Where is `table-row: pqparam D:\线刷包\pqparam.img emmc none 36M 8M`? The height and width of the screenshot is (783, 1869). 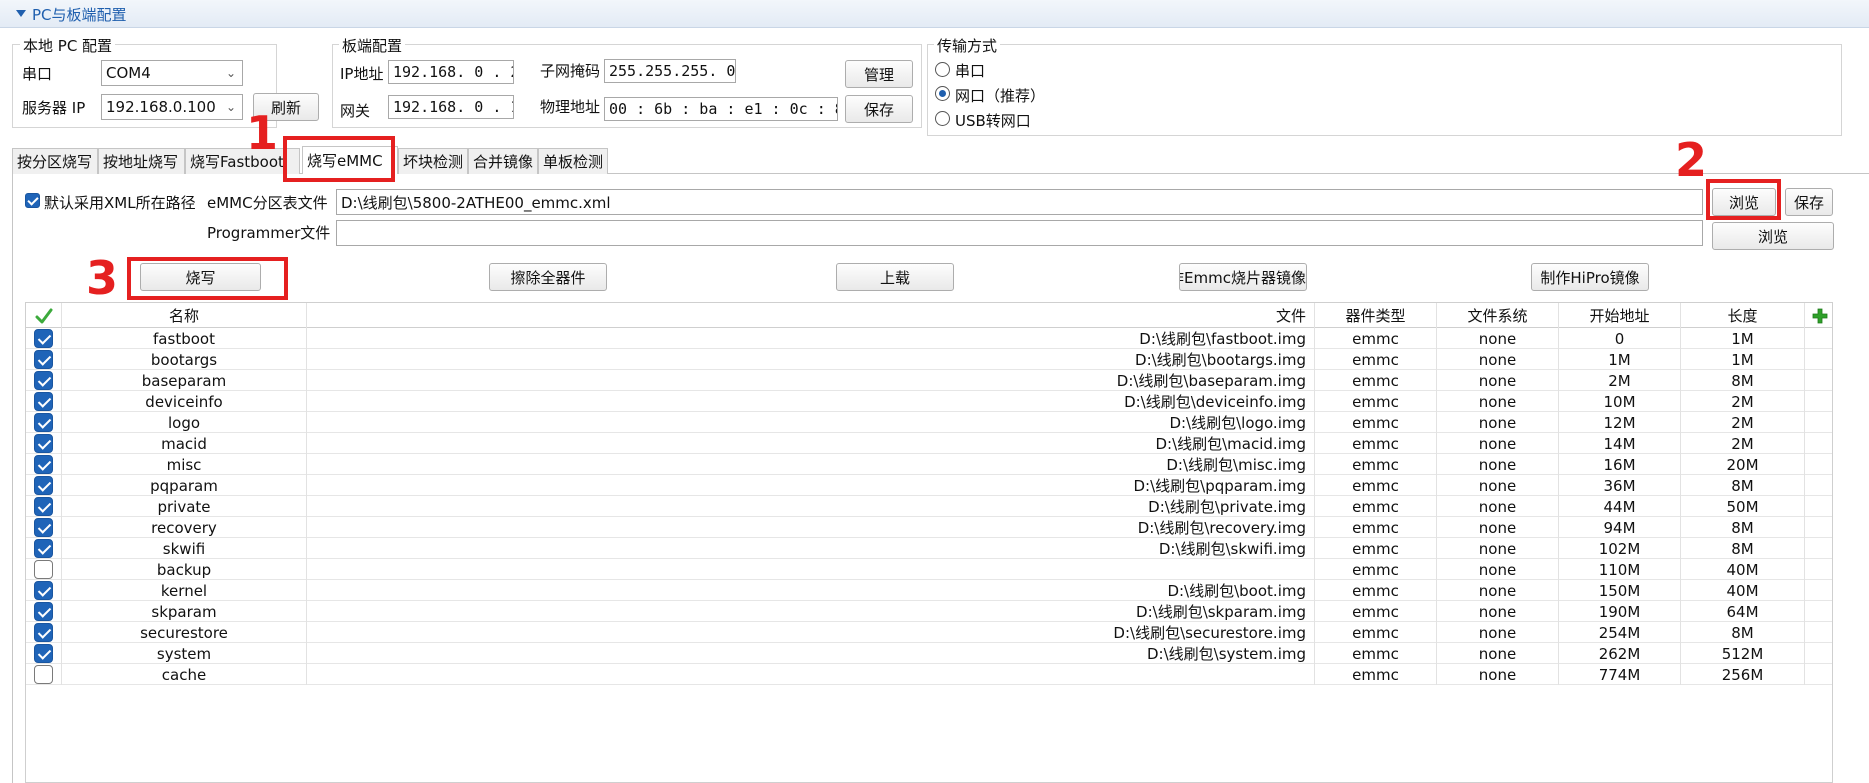 table-row: pqparam D:\线刷包\pqparam.img emmc none 36M 8M is located at coordinates (929, 485).